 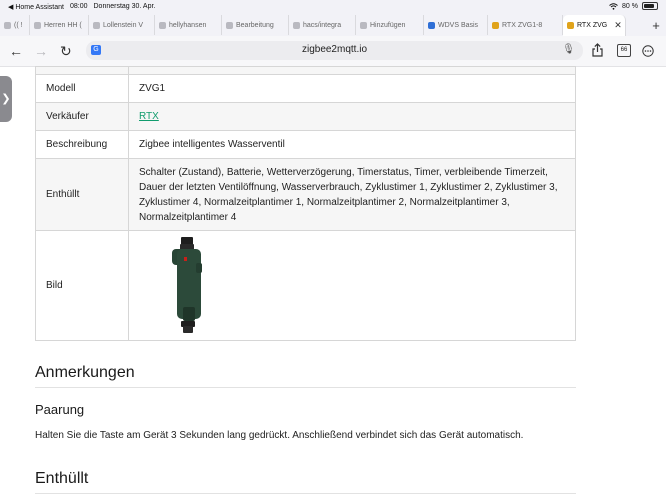 What do you see at coordinates (597, 52) in the screenshot?
I see `share-icon` at bounding box center [597, 52].